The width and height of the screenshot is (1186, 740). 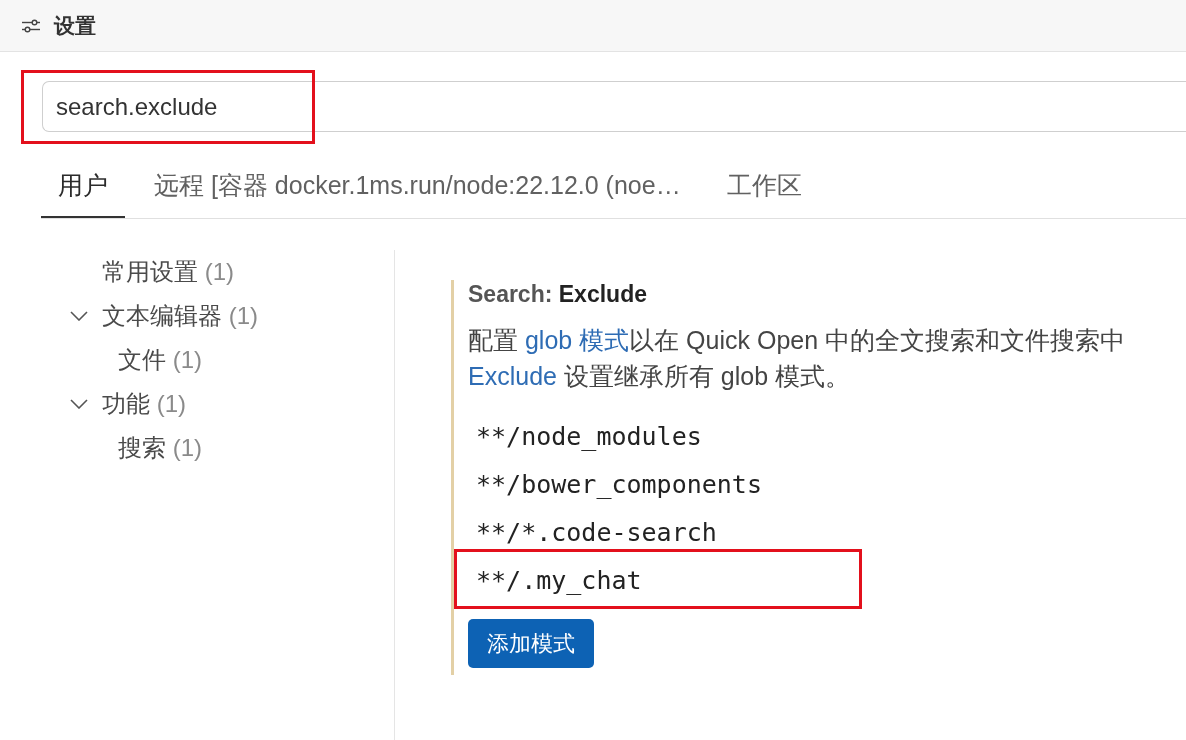 What do you see at coordinates (180, 316) in the screenshot?
I see `toc-item: 文本编辑器 (1)` at bounding box center [180, 316].